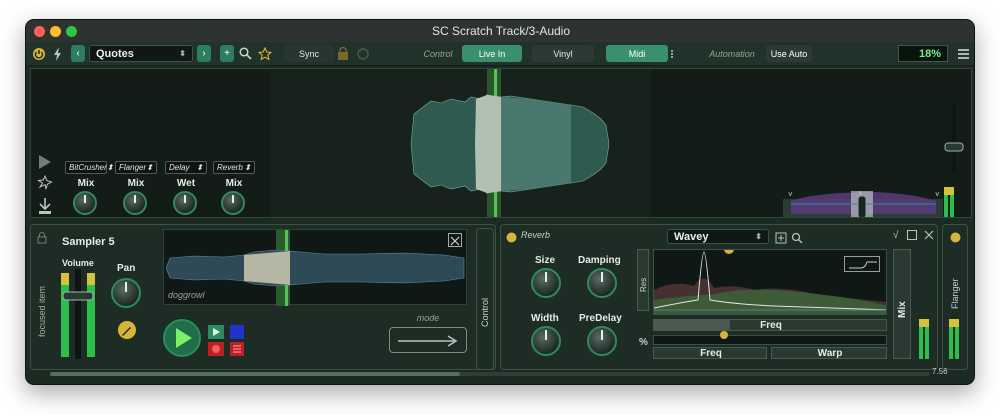 The height and width of the screenshot is (415, 1000). I want to click on lightning-icon, so click(58, 53).